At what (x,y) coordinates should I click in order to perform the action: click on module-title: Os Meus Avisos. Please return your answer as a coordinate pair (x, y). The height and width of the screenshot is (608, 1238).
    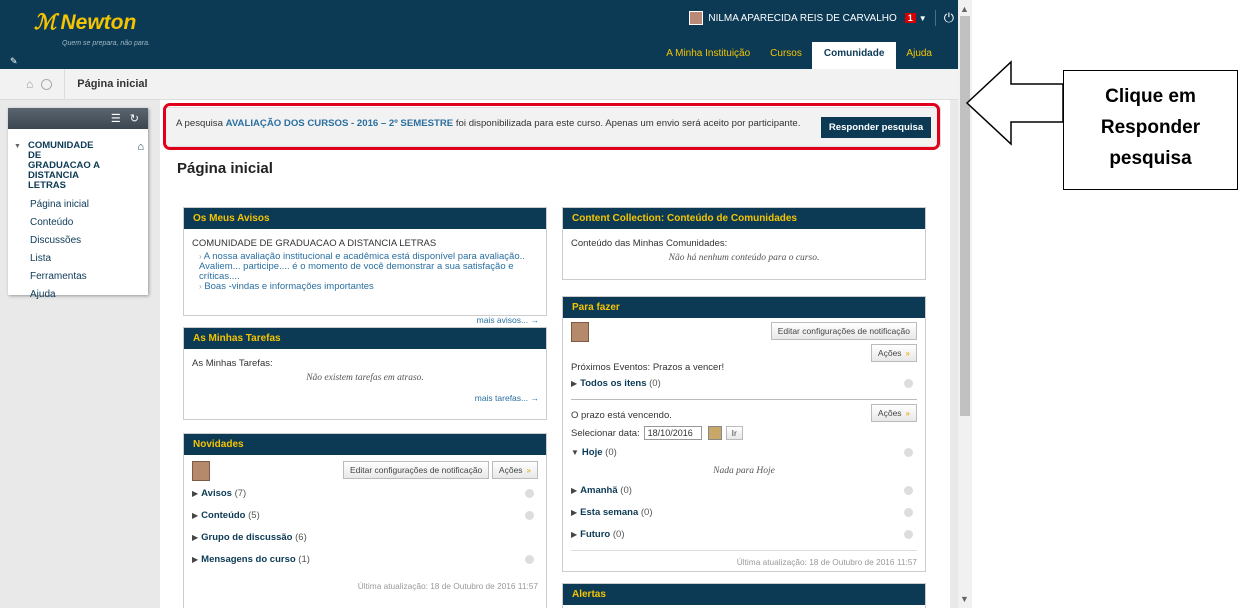
    Looking at the image, I should click on (365, 218).